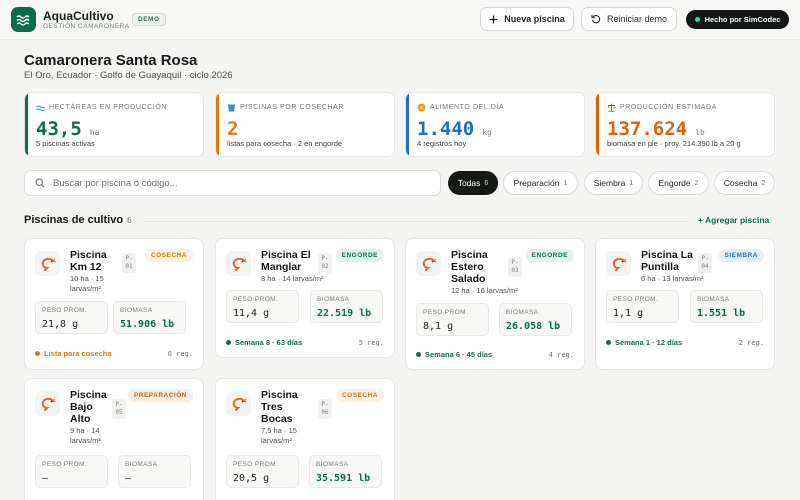 The width and height of the screenshot is (800, 500). Describe the element at coordinates (540, 183) in the screenshot. I see `filter-preparacion: Preparación 1` at that location.